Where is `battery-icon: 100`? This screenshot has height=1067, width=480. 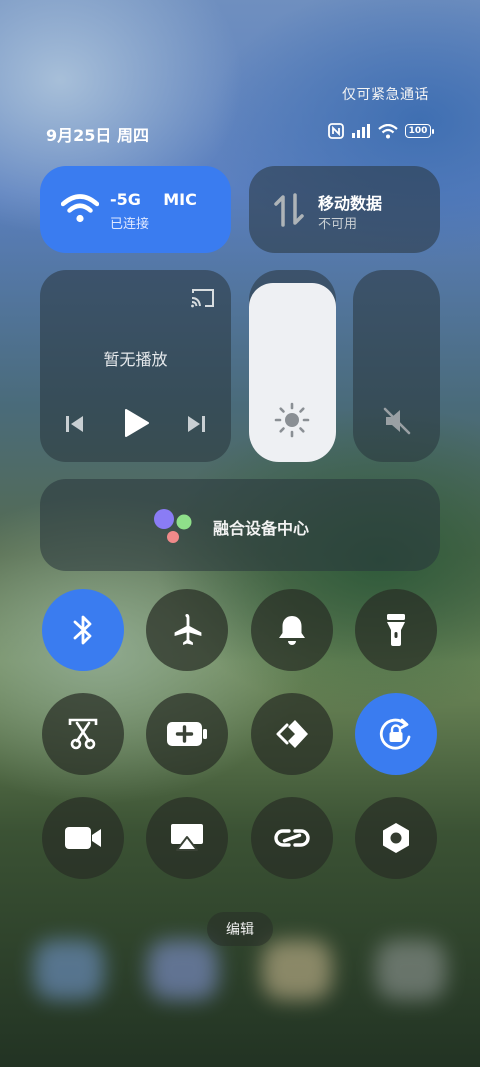 battery-icon: 100 is located at coordinates (419, 131).